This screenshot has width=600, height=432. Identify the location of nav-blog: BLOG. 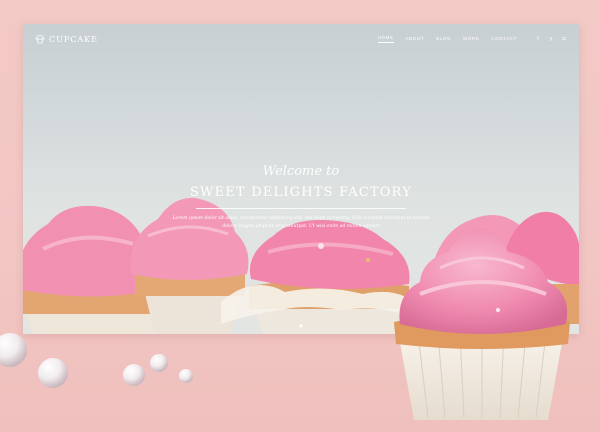
(443, 39).